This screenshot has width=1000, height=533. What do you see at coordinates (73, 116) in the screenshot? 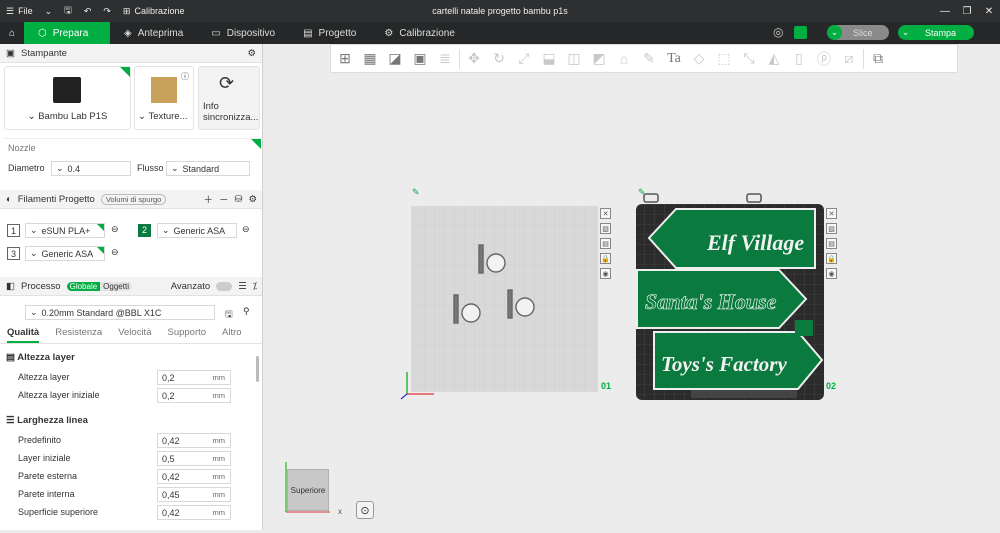
I see `printer-model-label: Bambu Lab P1S` at bounding box center [73, 116].